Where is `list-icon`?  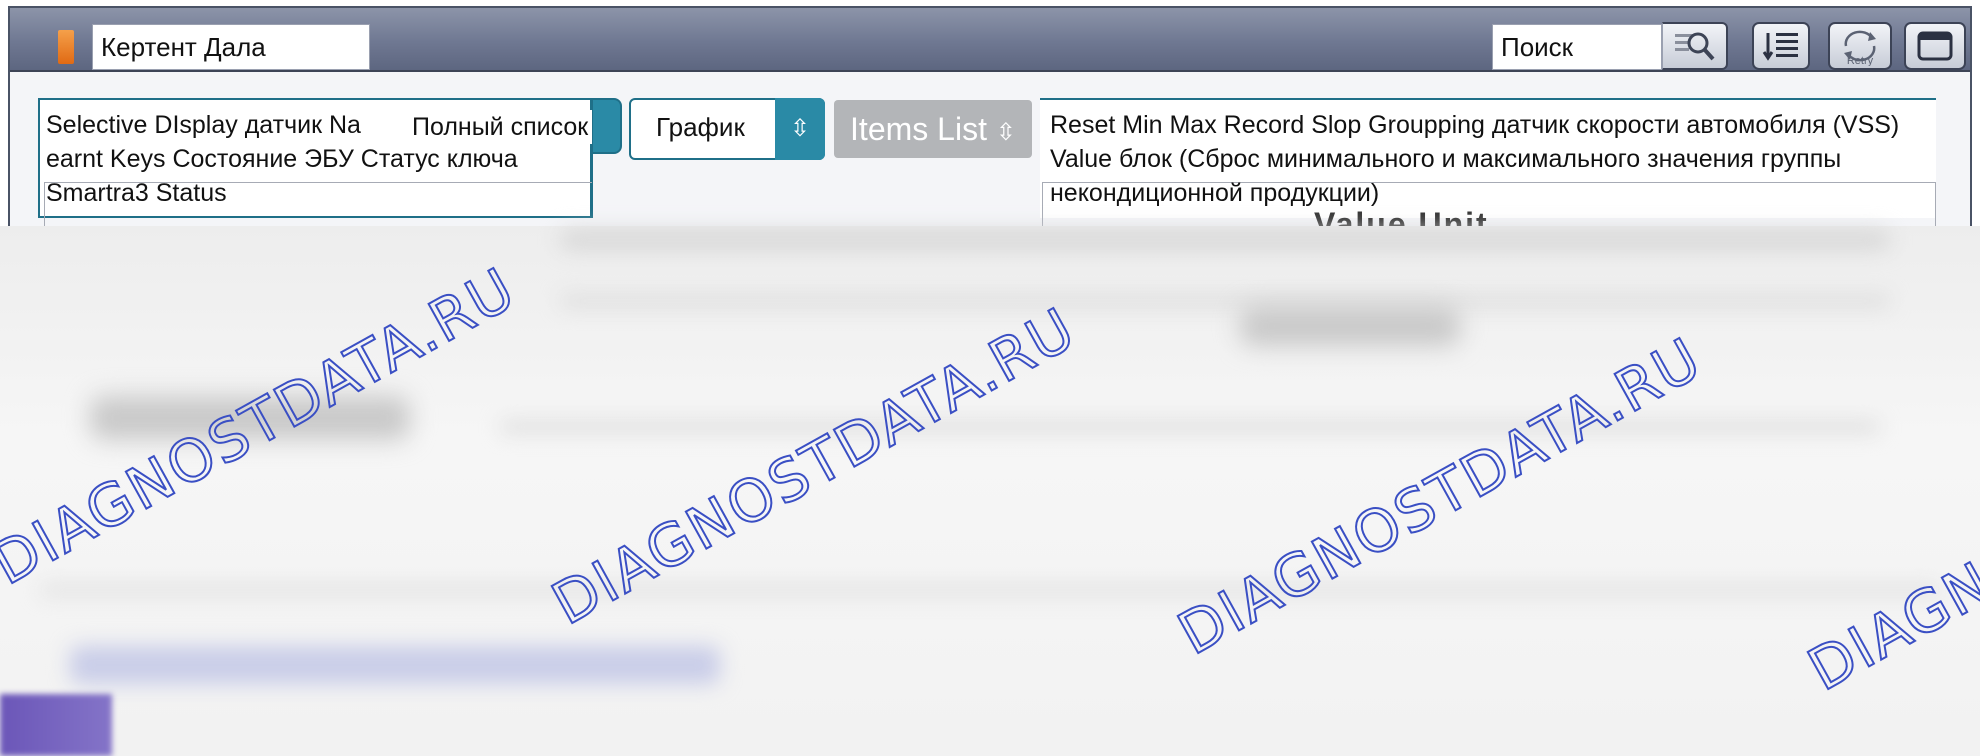 list-icon is located at coordinates (1780, 47).